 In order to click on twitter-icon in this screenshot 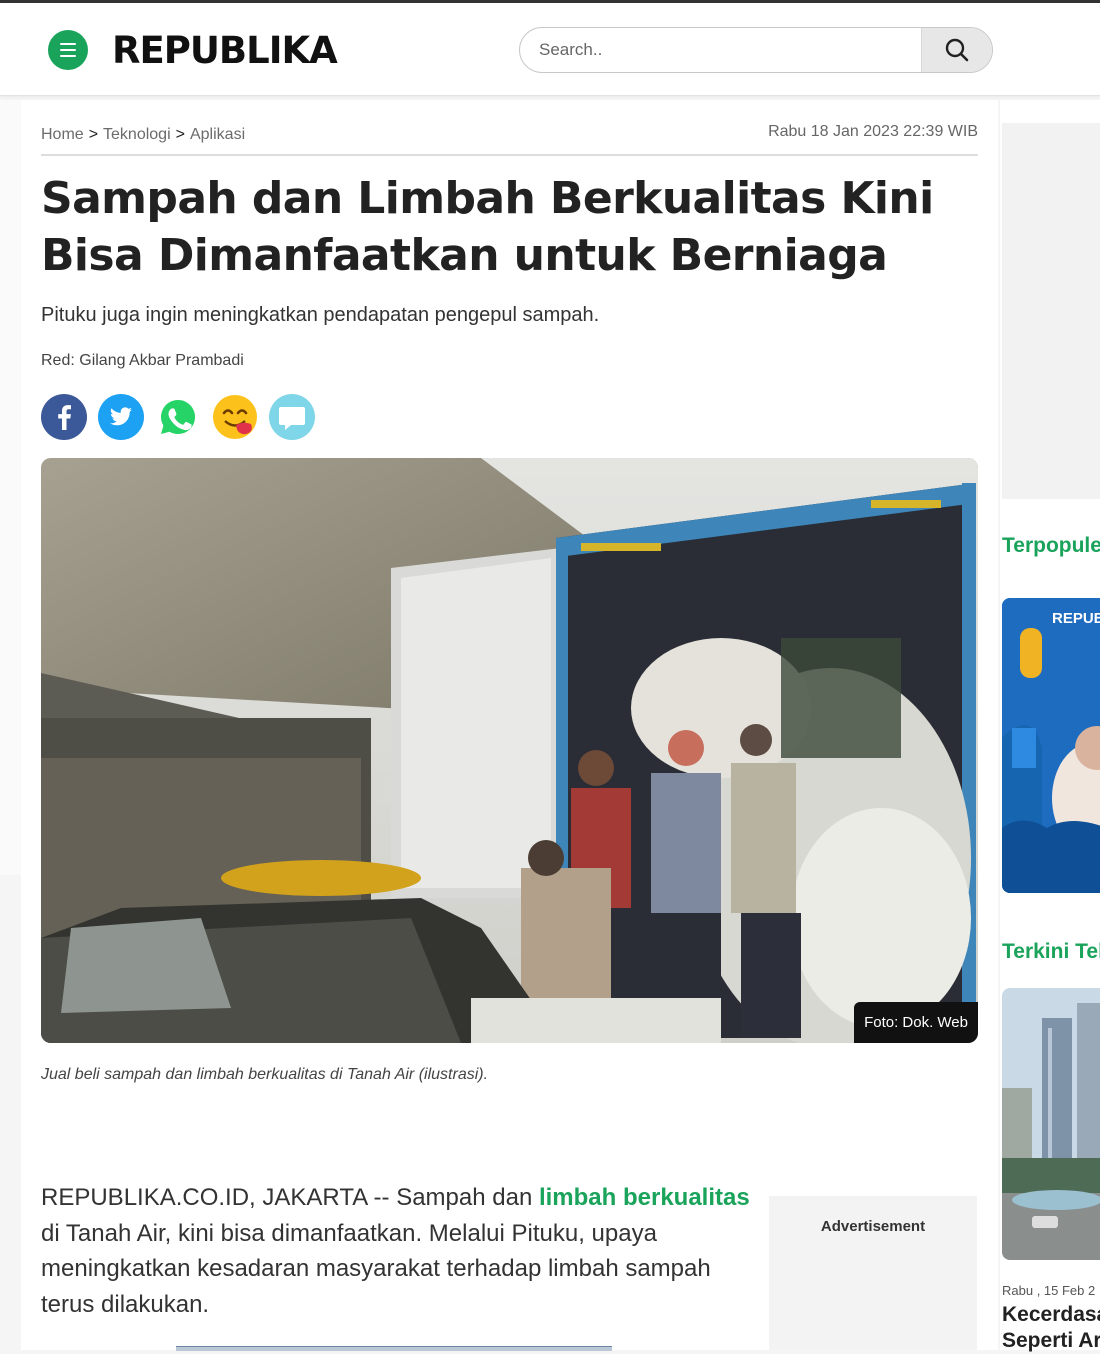, I will do `click(121, 417)`.